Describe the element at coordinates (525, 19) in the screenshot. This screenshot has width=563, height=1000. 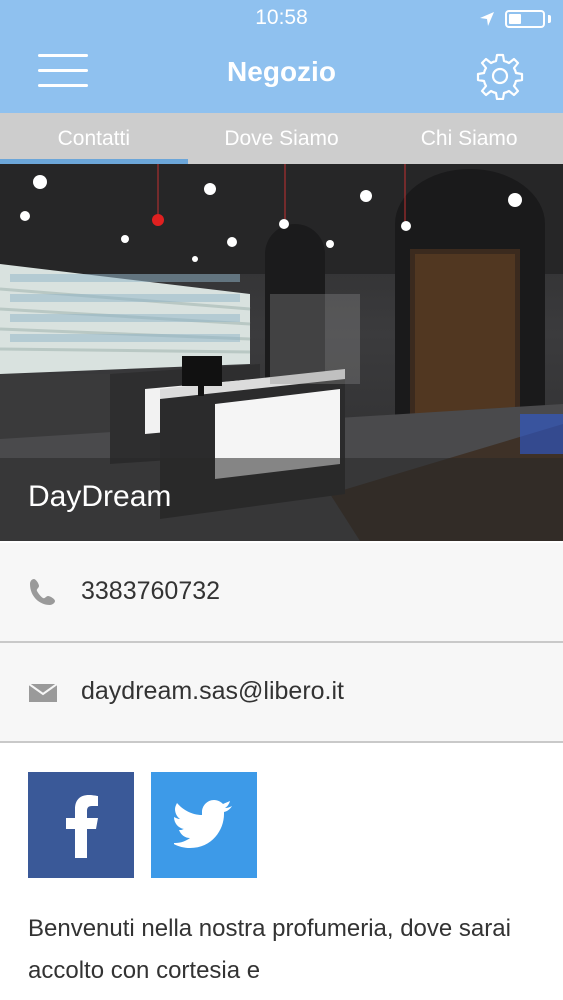
I see `battery-icon` at that location.